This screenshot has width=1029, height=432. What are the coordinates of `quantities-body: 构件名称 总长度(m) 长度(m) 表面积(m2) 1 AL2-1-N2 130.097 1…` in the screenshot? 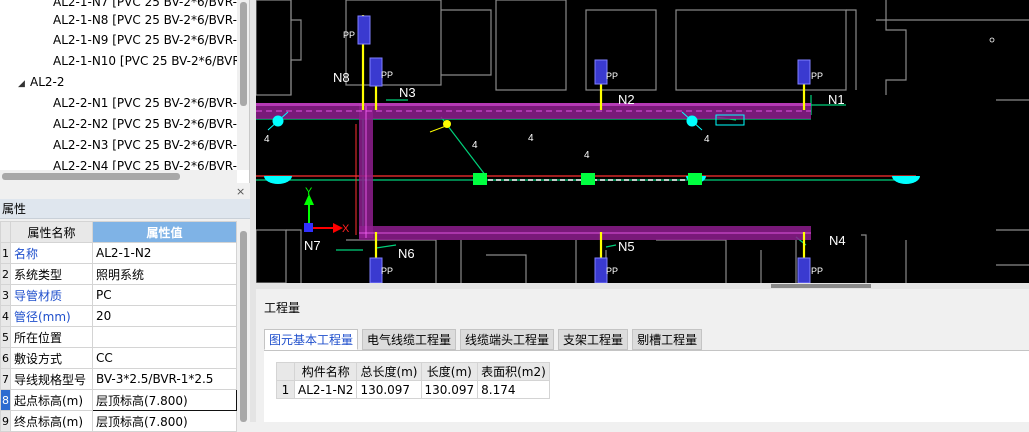 It's located at (646, 386).